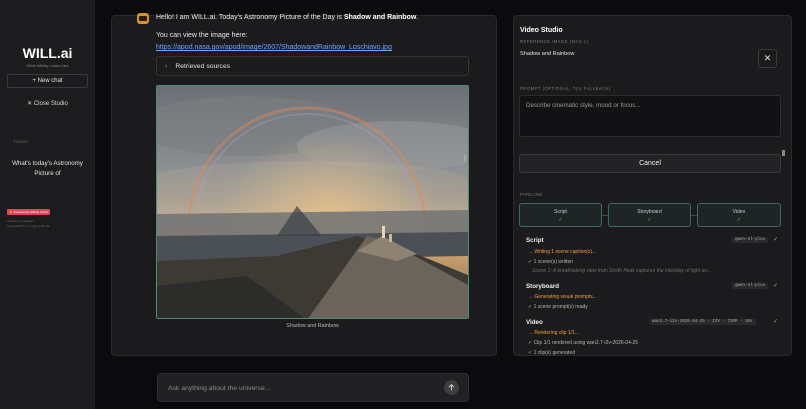 Image resolution: width=806 pixels, height=409 pixels. What do you see at coordinates (535, 240) in the screenshot?
I see `step-title-script: Script` at bounding box center [535, 240].